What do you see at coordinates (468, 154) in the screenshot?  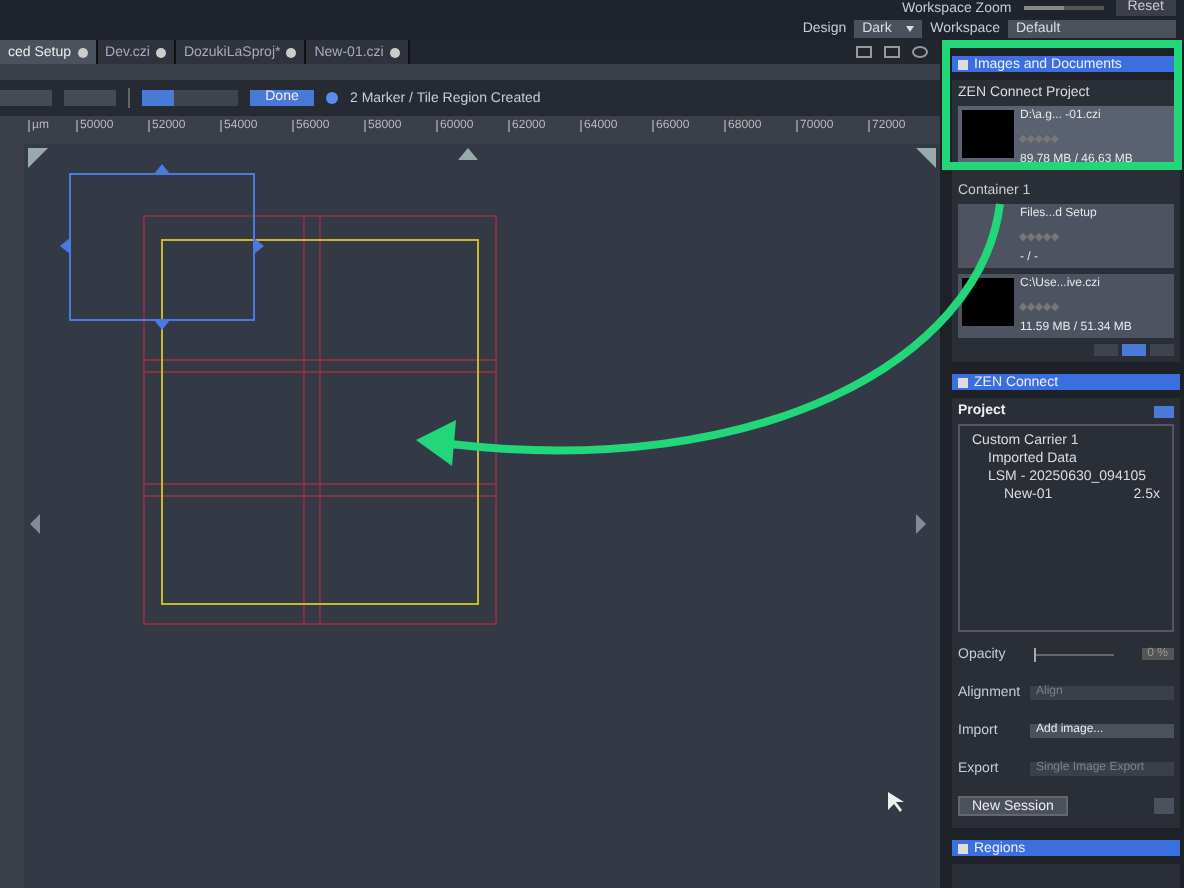 I see `triangle-marker-icon` at bounding box center [468, 154].